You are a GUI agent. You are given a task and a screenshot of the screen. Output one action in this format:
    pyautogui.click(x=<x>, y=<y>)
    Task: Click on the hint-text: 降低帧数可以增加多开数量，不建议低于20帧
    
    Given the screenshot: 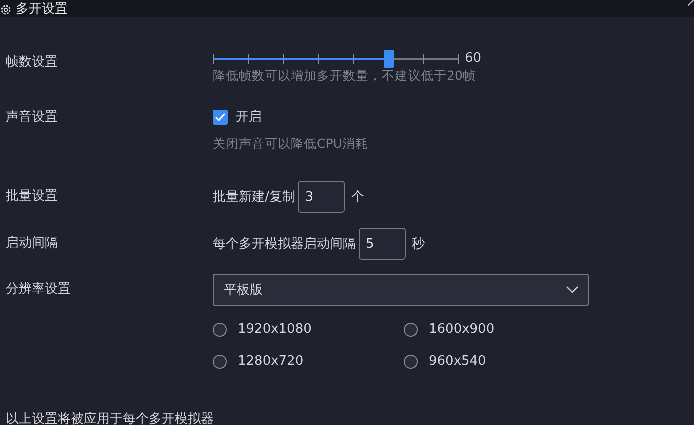 What is the action you would take?
    pyautogui.click(x=345, y=76)
    